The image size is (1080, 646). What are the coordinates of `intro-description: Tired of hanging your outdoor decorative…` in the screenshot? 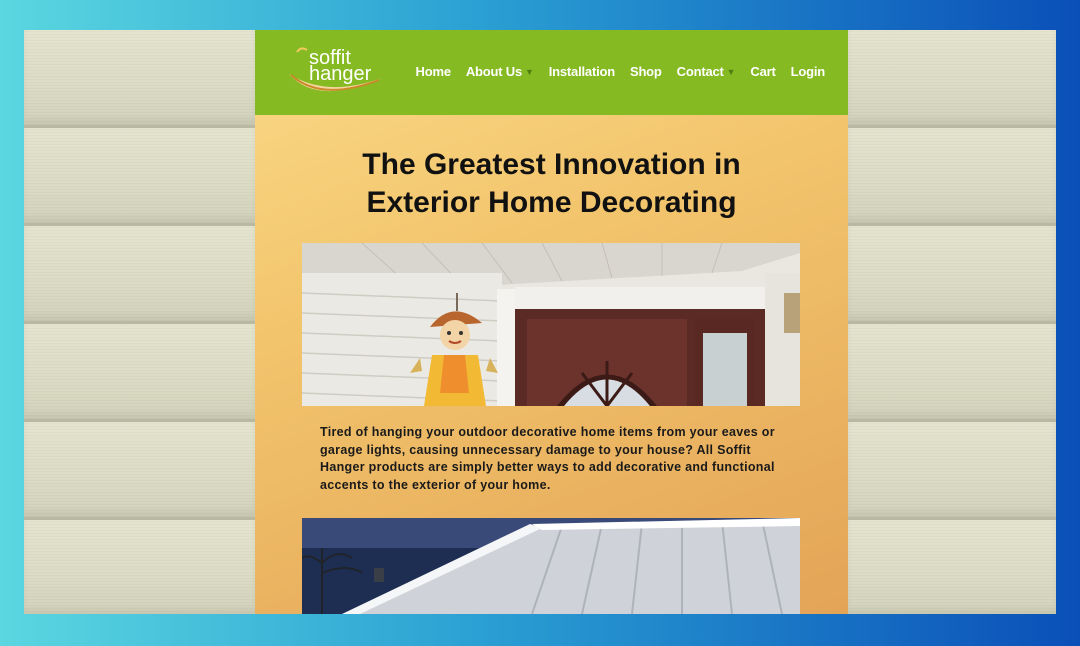 It's located at (547, 458).